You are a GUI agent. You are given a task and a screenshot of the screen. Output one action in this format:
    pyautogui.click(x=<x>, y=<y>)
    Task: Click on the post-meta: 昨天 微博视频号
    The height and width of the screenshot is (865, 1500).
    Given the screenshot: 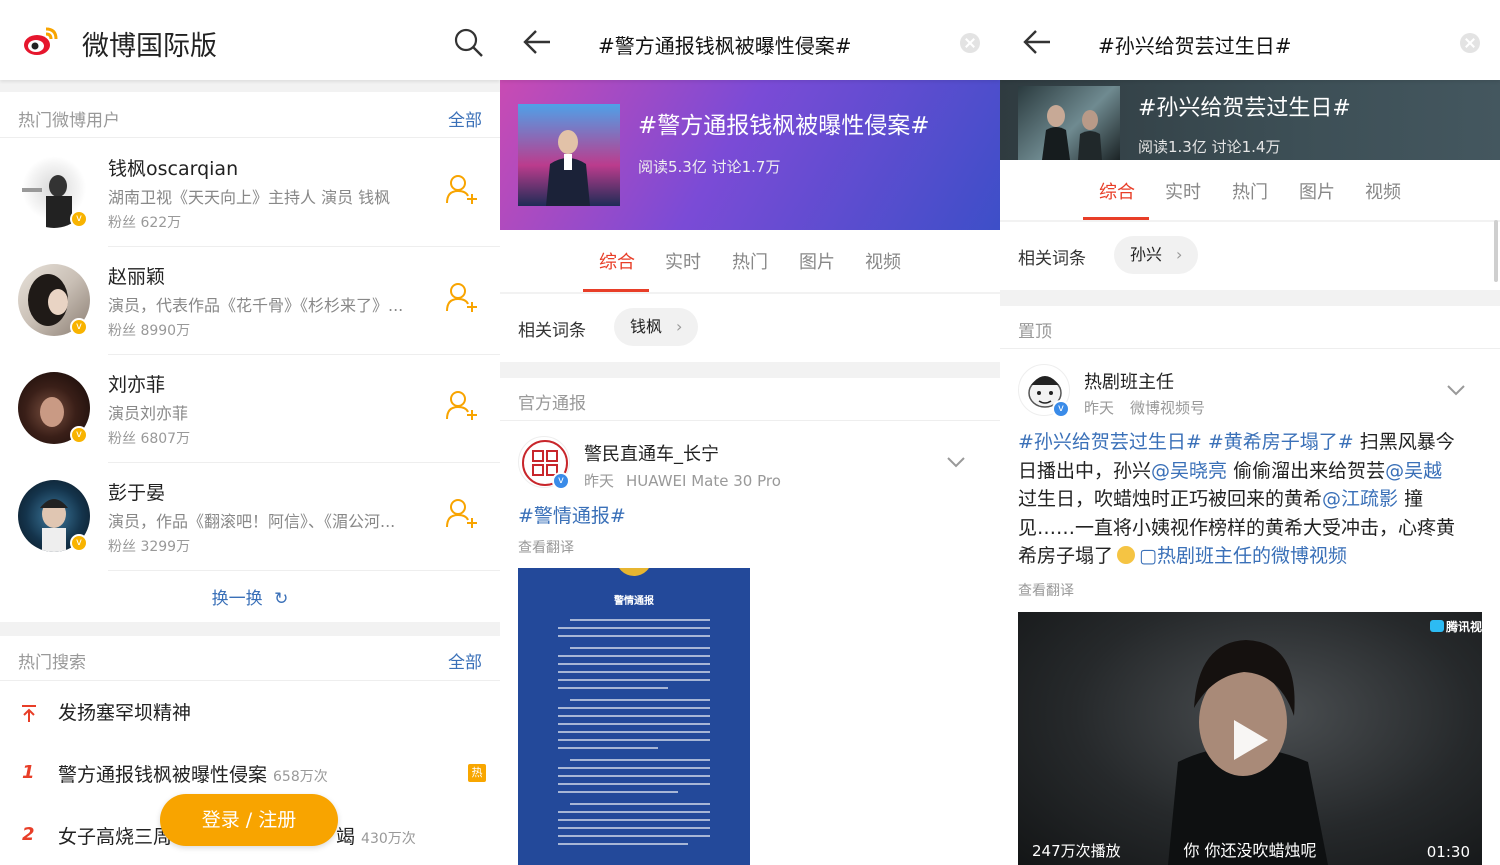 What is the action you would take?
    pyautogui.click(x=1144, y=407)
    